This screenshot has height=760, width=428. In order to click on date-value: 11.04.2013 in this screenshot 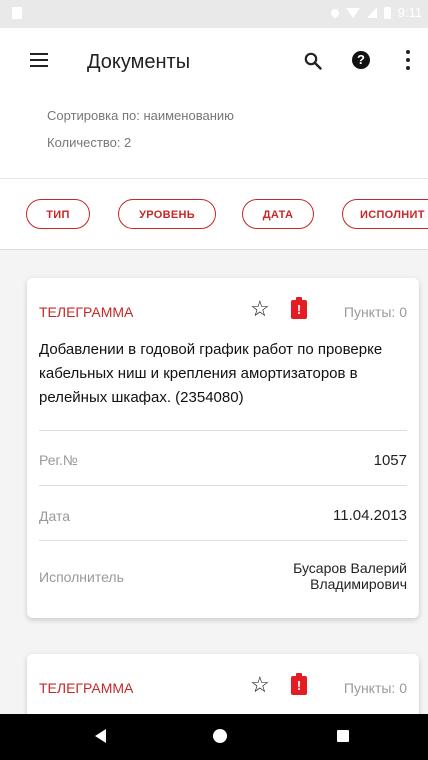, I will do `click(370, 515)`.